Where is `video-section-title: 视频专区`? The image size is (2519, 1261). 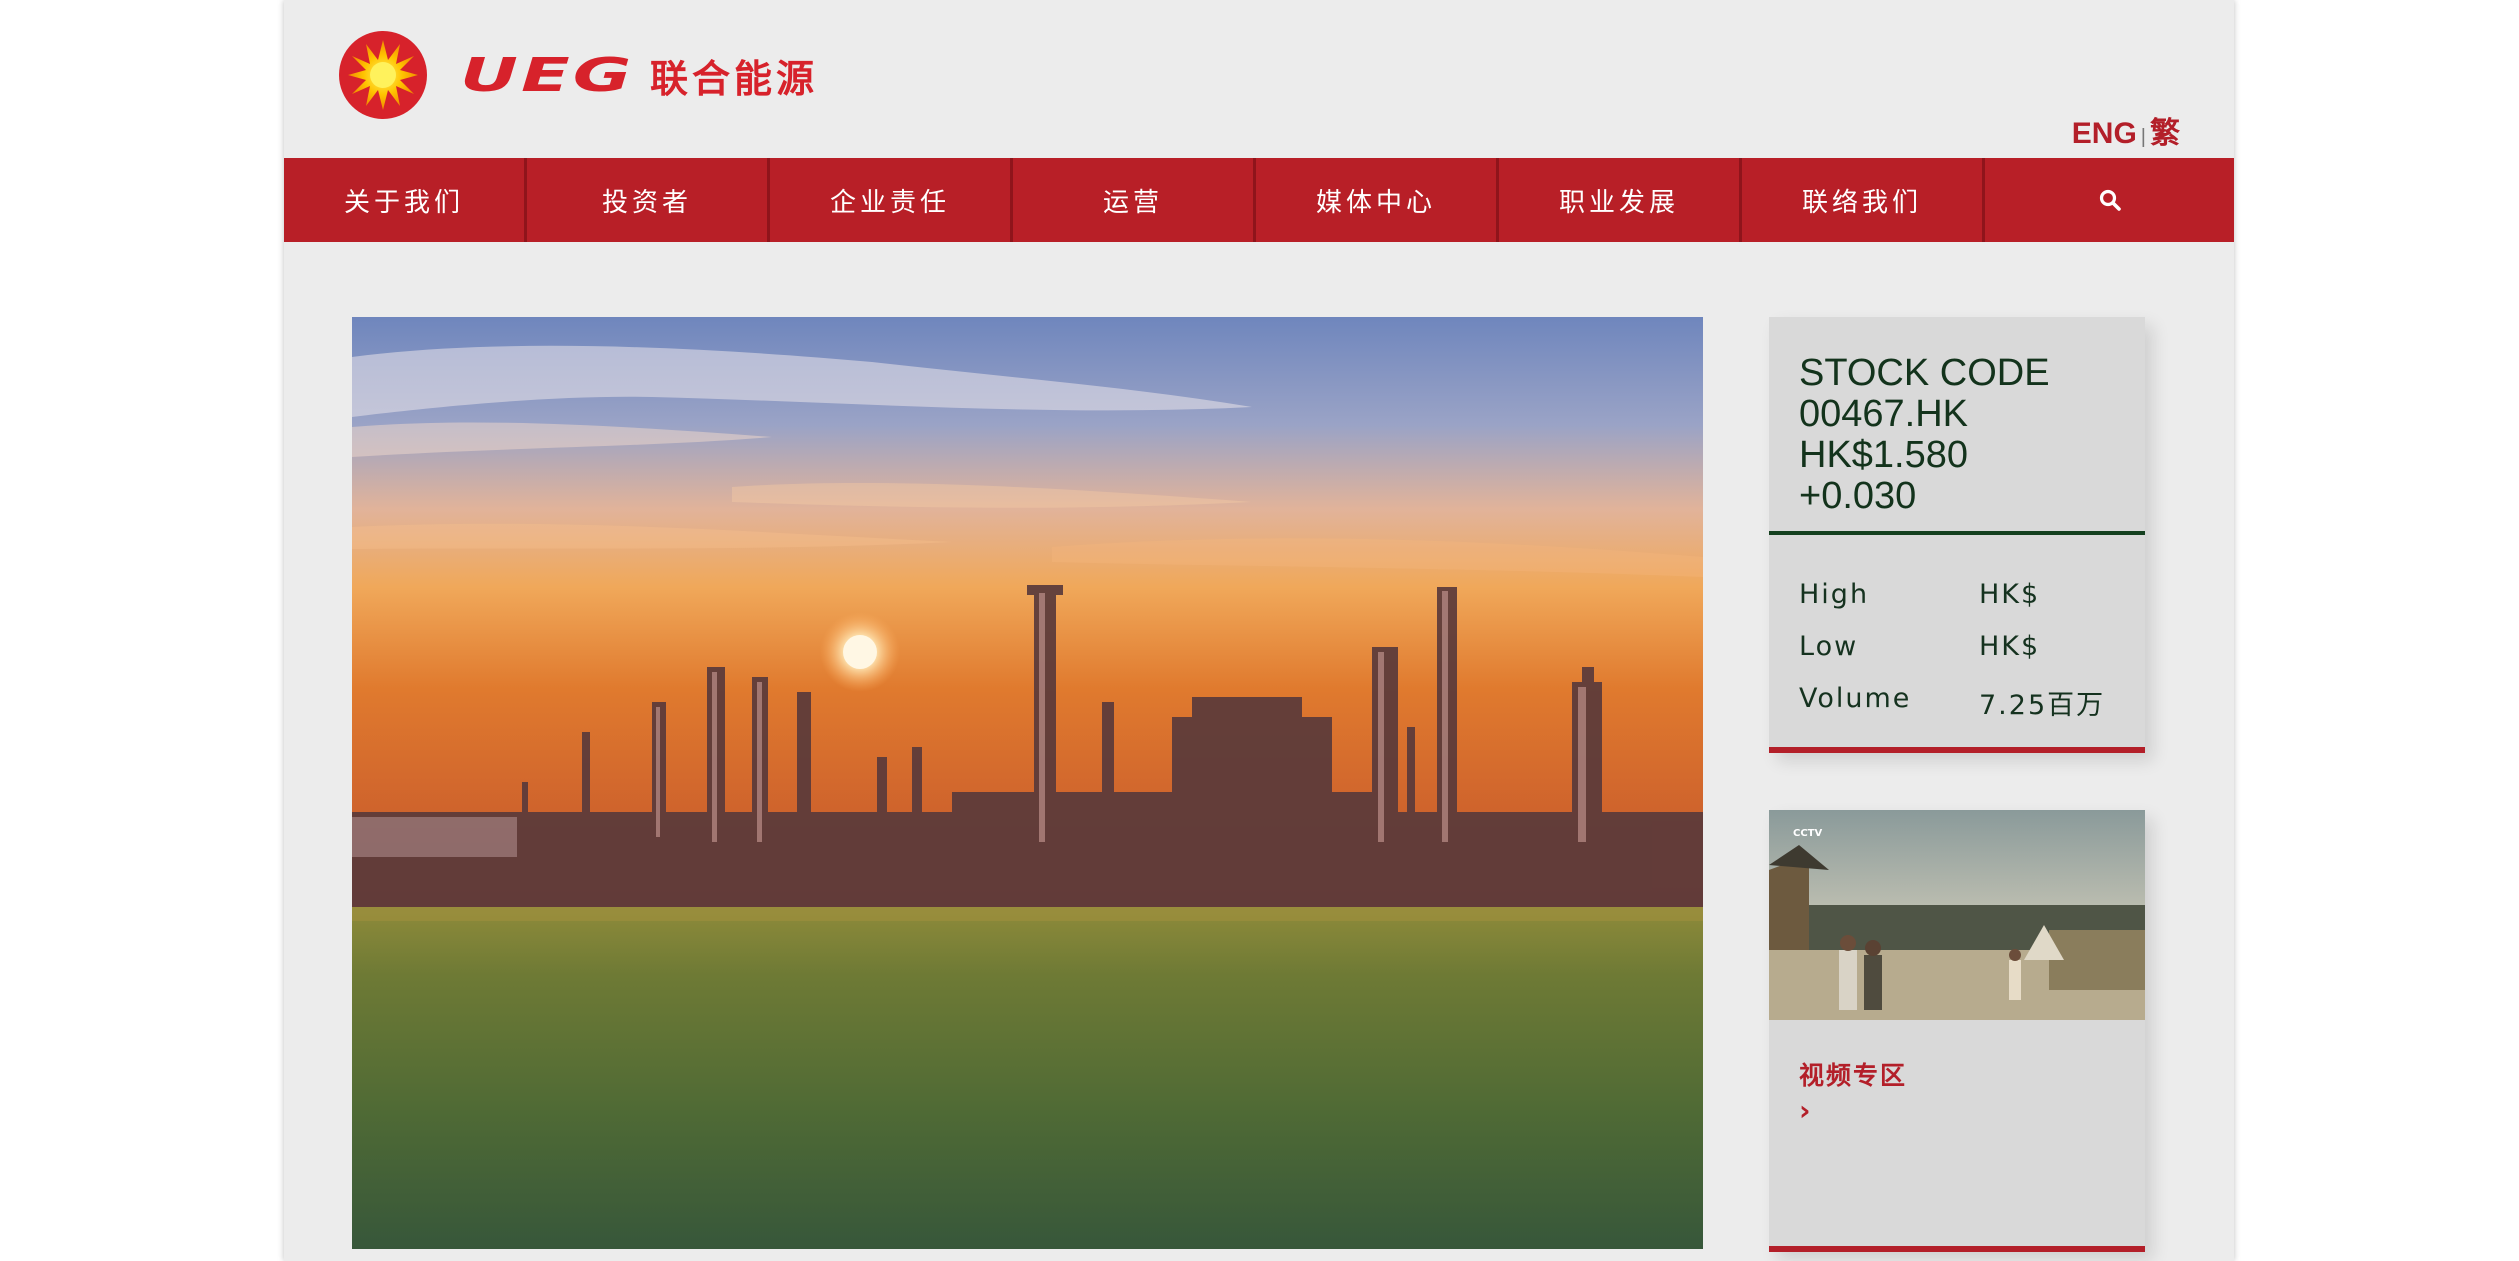 video-section-title: 视频专区 is located at coordinates (1853, 1074).